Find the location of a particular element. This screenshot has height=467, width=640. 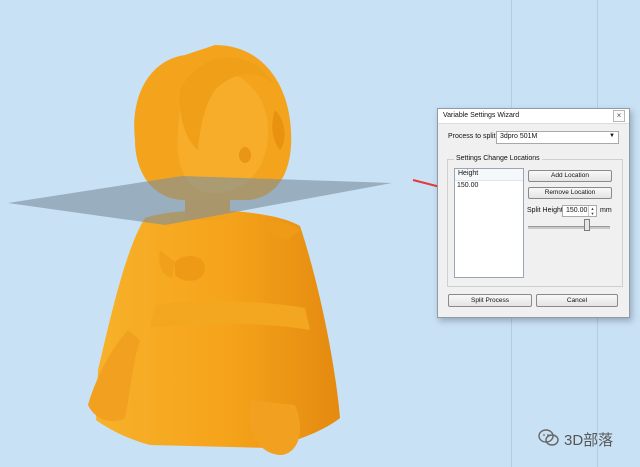

process-to-split-label: Process to split is located at coordinates (472, 136).